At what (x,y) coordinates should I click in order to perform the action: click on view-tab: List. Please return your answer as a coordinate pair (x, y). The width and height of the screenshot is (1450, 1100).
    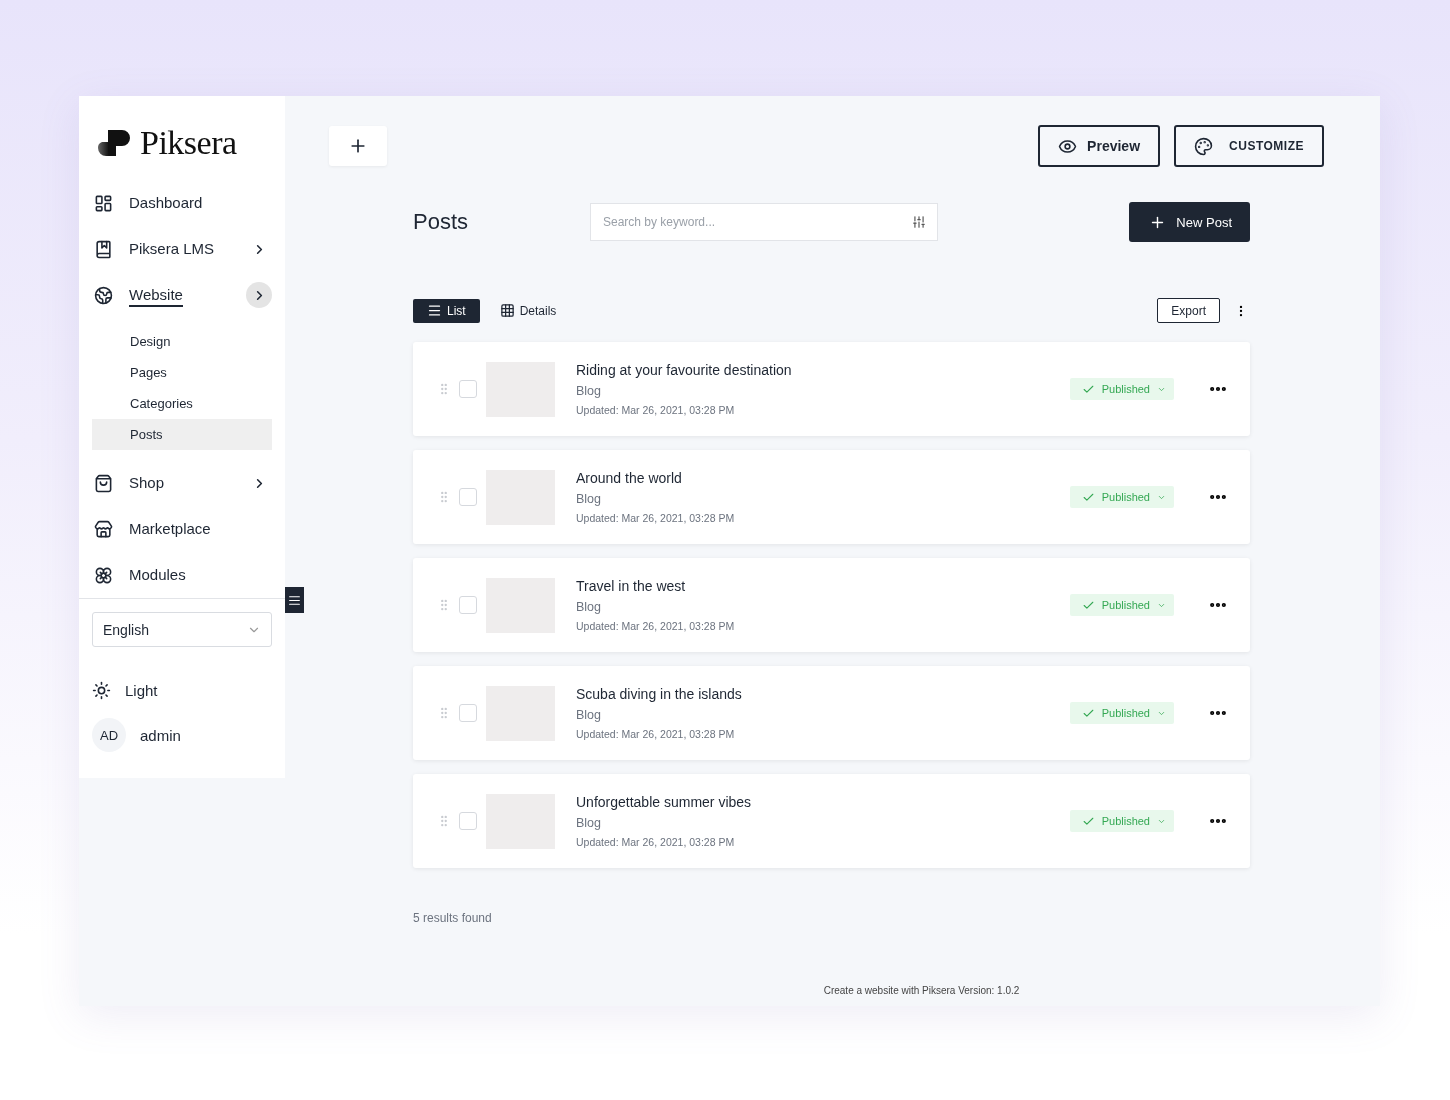
    Looking at the image, I should click on (446, 310).